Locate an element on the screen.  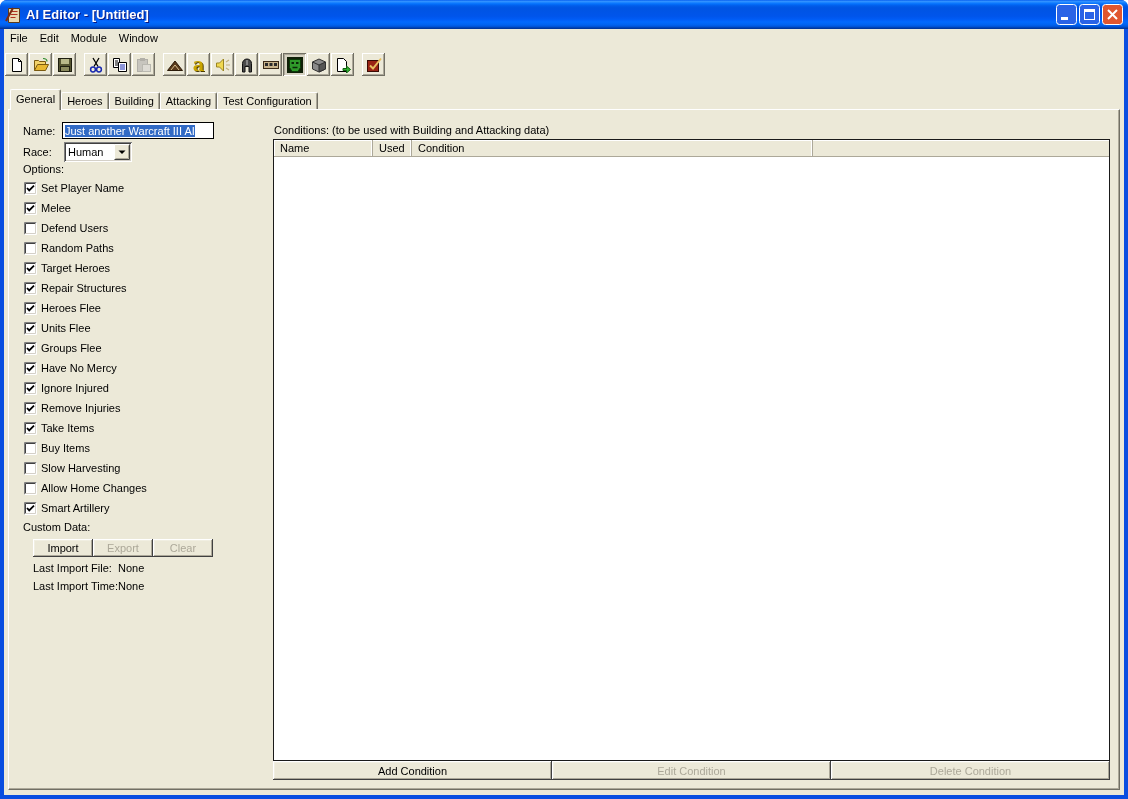
push-button: Add Condition is located at coordinates (412, 770).